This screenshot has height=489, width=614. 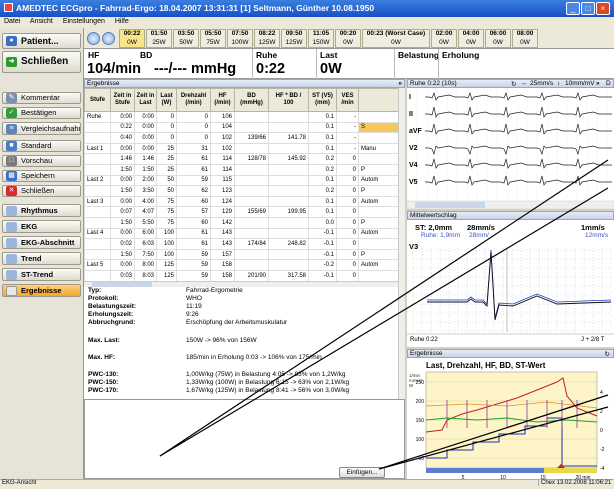 I want to click on table-row: 0:22 0:00 0 0 104 0.1- S, so click(x=241, y=127).